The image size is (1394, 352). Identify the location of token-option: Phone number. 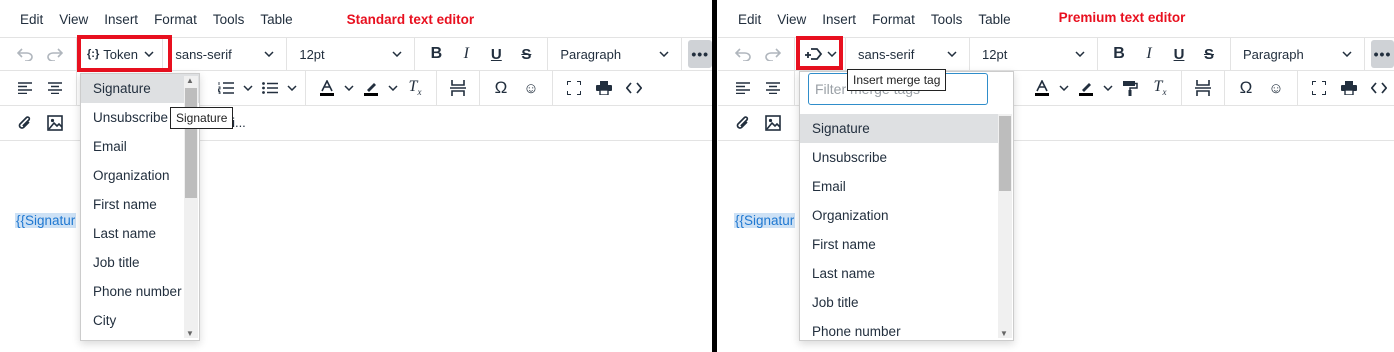
(140, 291).